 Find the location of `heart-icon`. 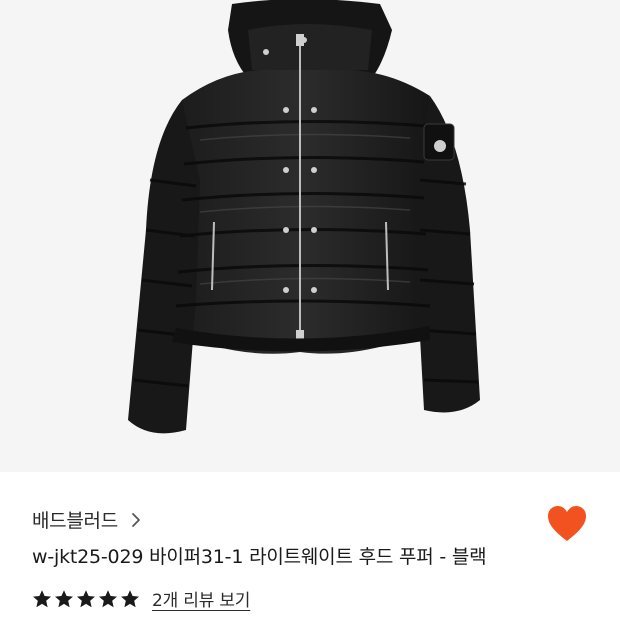

heart-icon is located at coordinates (567, 523).